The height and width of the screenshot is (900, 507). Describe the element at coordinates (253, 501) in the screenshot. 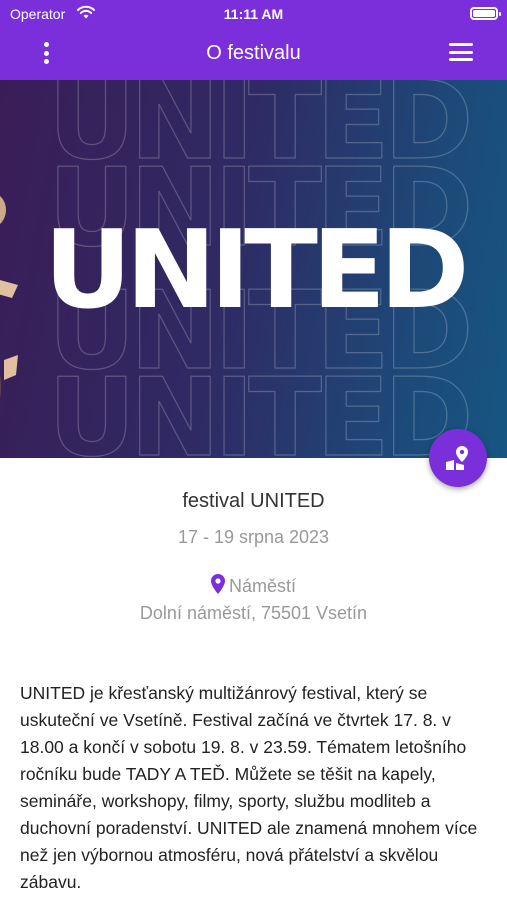

I see `festival-name: festival UNITED` at that location.